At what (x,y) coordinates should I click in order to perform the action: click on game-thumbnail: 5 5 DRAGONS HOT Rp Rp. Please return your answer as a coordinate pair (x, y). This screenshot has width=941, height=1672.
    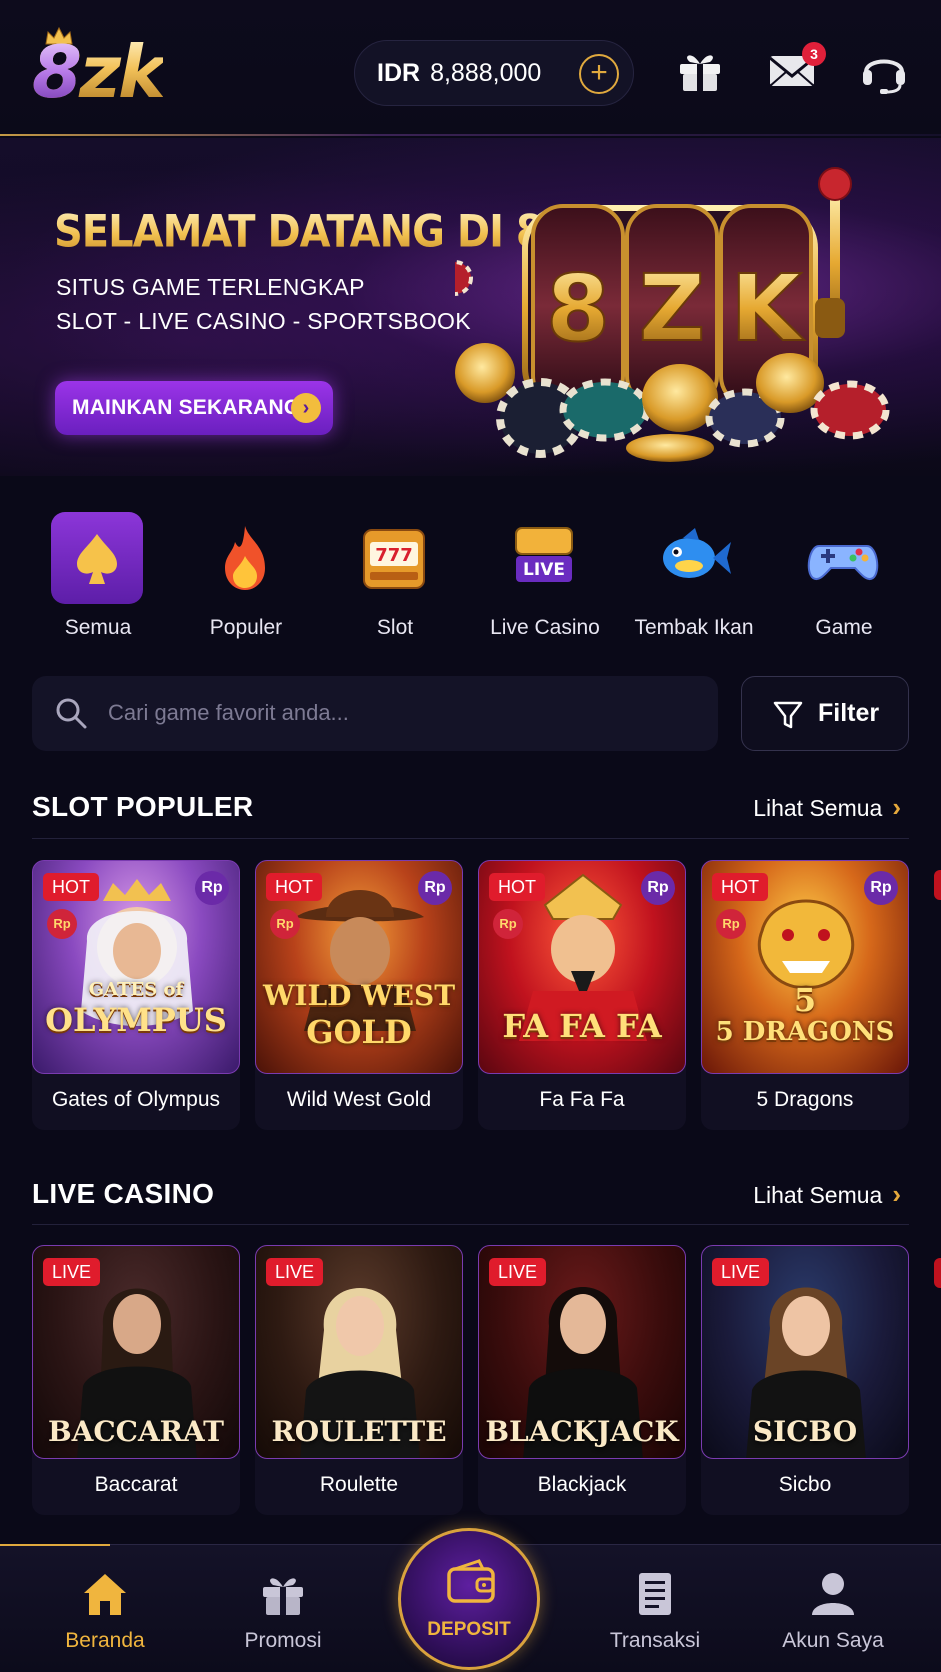
    Looking at the image, I should click on (805, 967).